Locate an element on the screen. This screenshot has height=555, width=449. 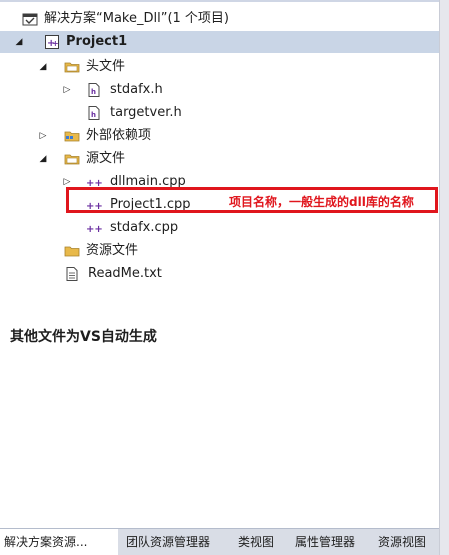
tree-item-external-dependencies: ▷ 外部依赖项 is located at coordinates (219, 136).